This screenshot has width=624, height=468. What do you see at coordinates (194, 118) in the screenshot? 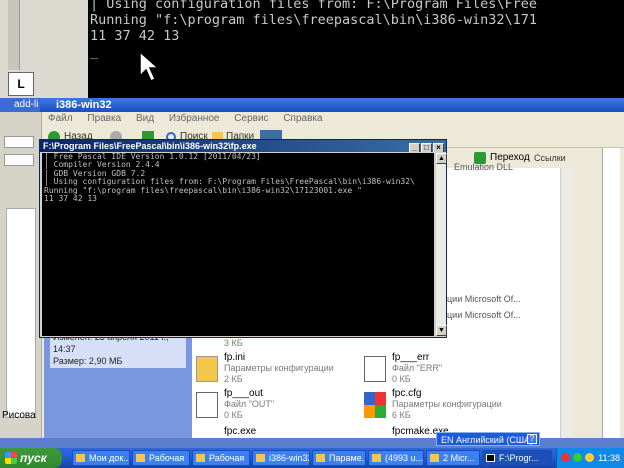
I see `menu-favorites: Избранное` at bounding box center [194, 118].